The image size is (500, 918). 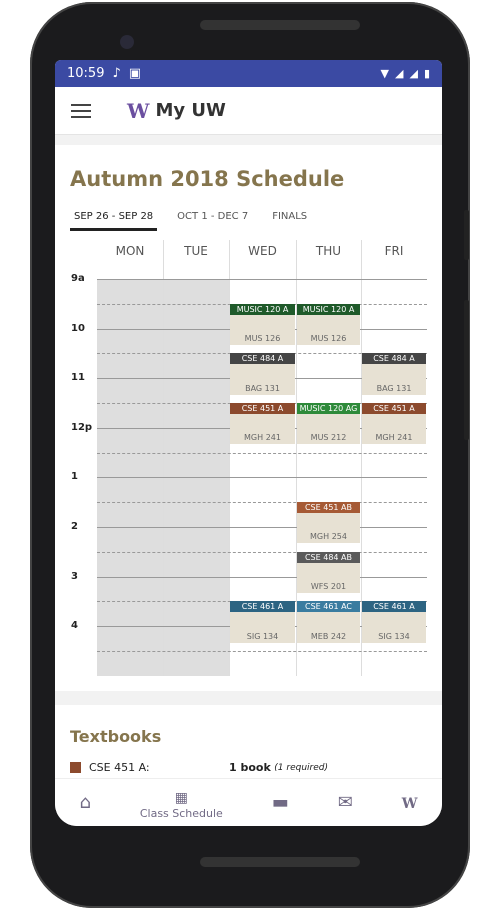 What do you see at coordinates (75, 767) in the screenshot?
I see `course-color-swatch` at bounding box center [75, 767].